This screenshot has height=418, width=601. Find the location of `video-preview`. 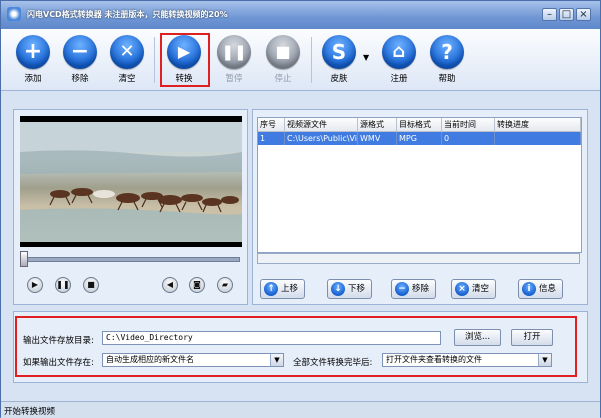

video-preview is located at coordinates (133, 181).